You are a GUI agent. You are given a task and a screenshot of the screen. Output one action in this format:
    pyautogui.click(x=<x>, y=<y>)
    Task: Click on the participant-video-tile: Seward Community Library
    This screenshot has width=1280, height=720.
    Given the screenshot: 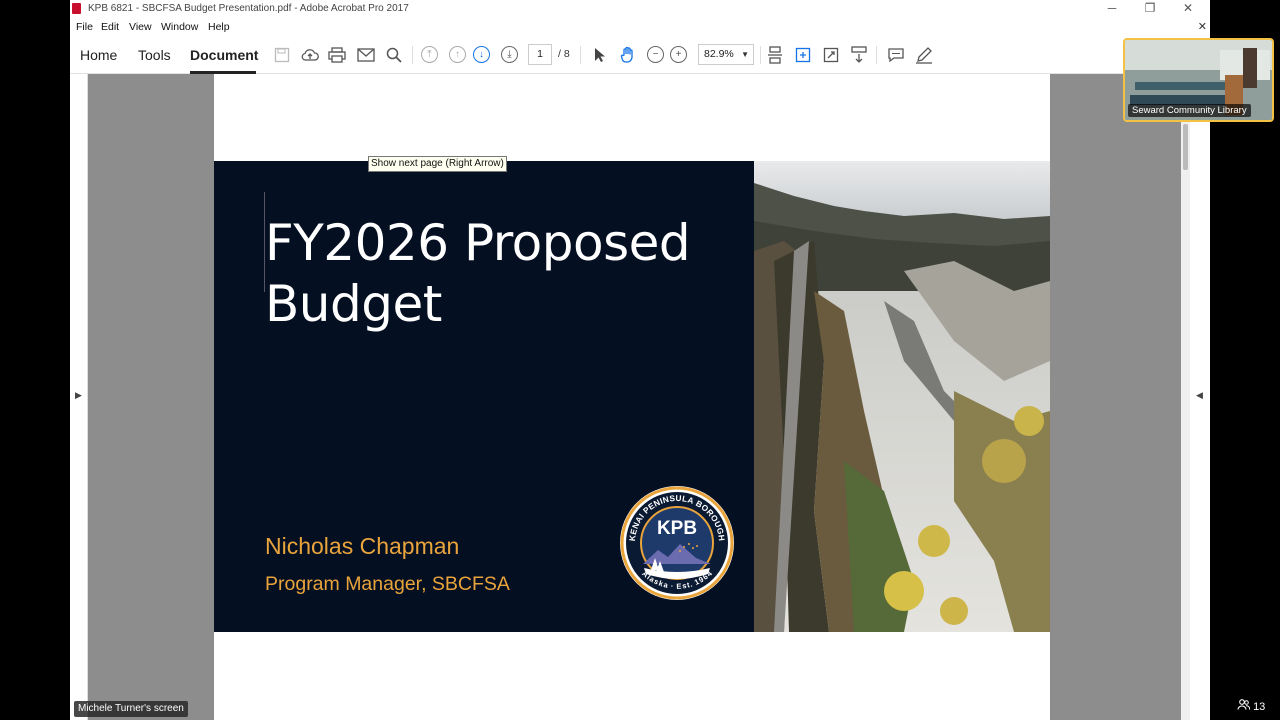 What is the action you would take?
    pyautogui.click(x=1198, y=80)
    